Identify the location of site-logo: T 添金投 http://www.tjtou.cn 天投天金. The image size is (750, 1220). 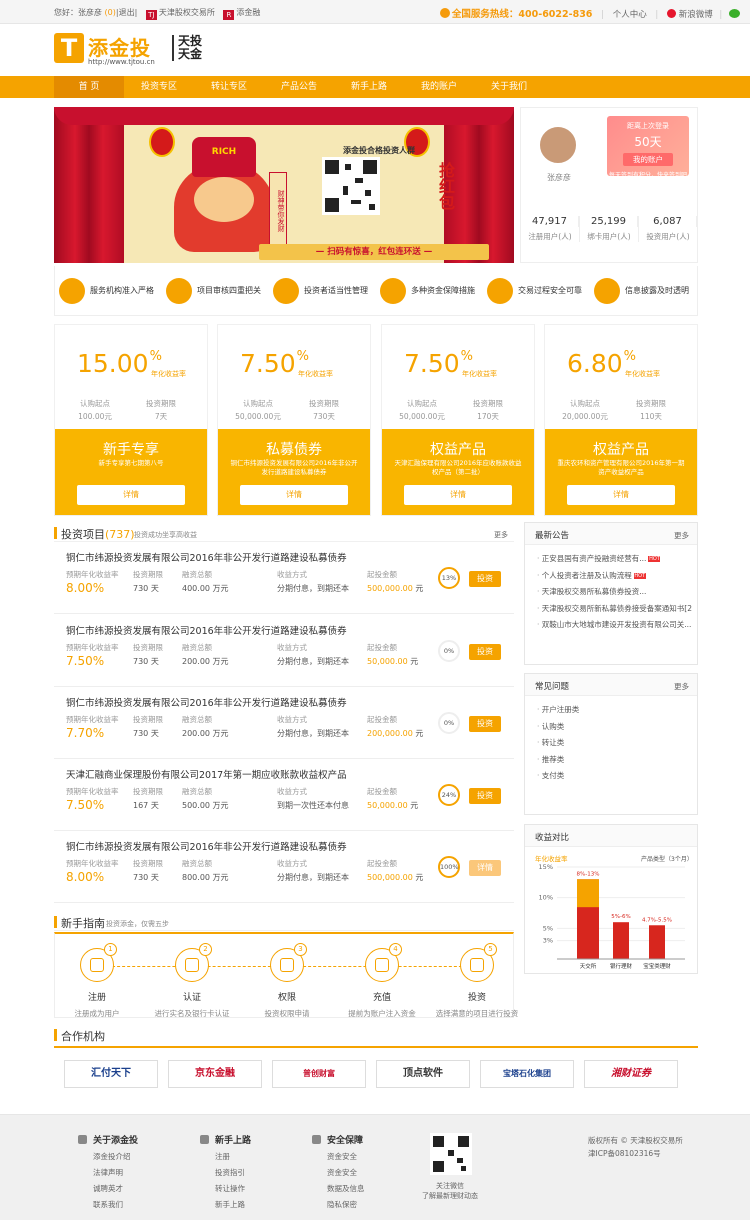
(139, 52).